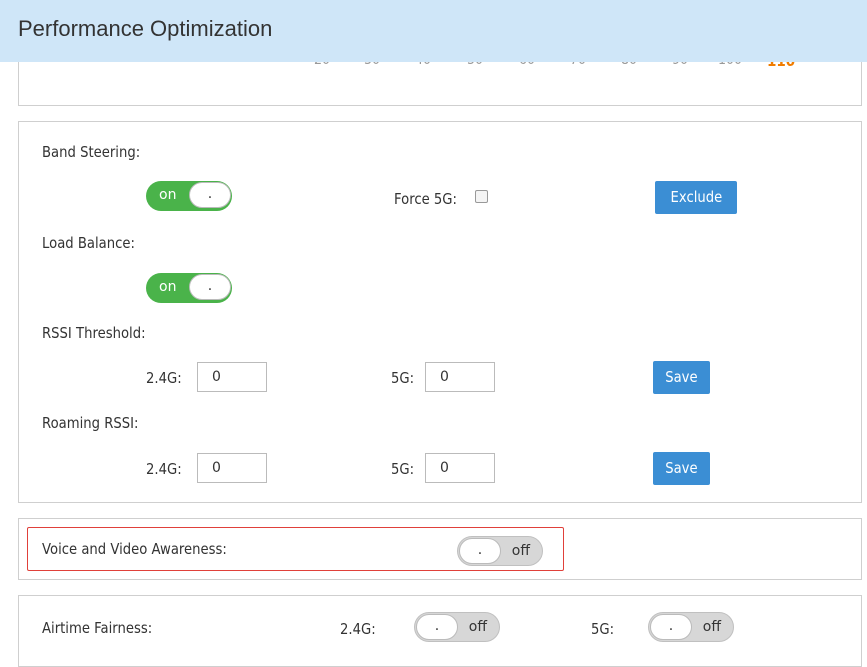 The width and height of the screenshot is (867, 667). What do you see at coordinates (134, 549) in the screenshot?
I see `voice-video-label: Voice and Video Awareness:` at bounding box center [134, 549].